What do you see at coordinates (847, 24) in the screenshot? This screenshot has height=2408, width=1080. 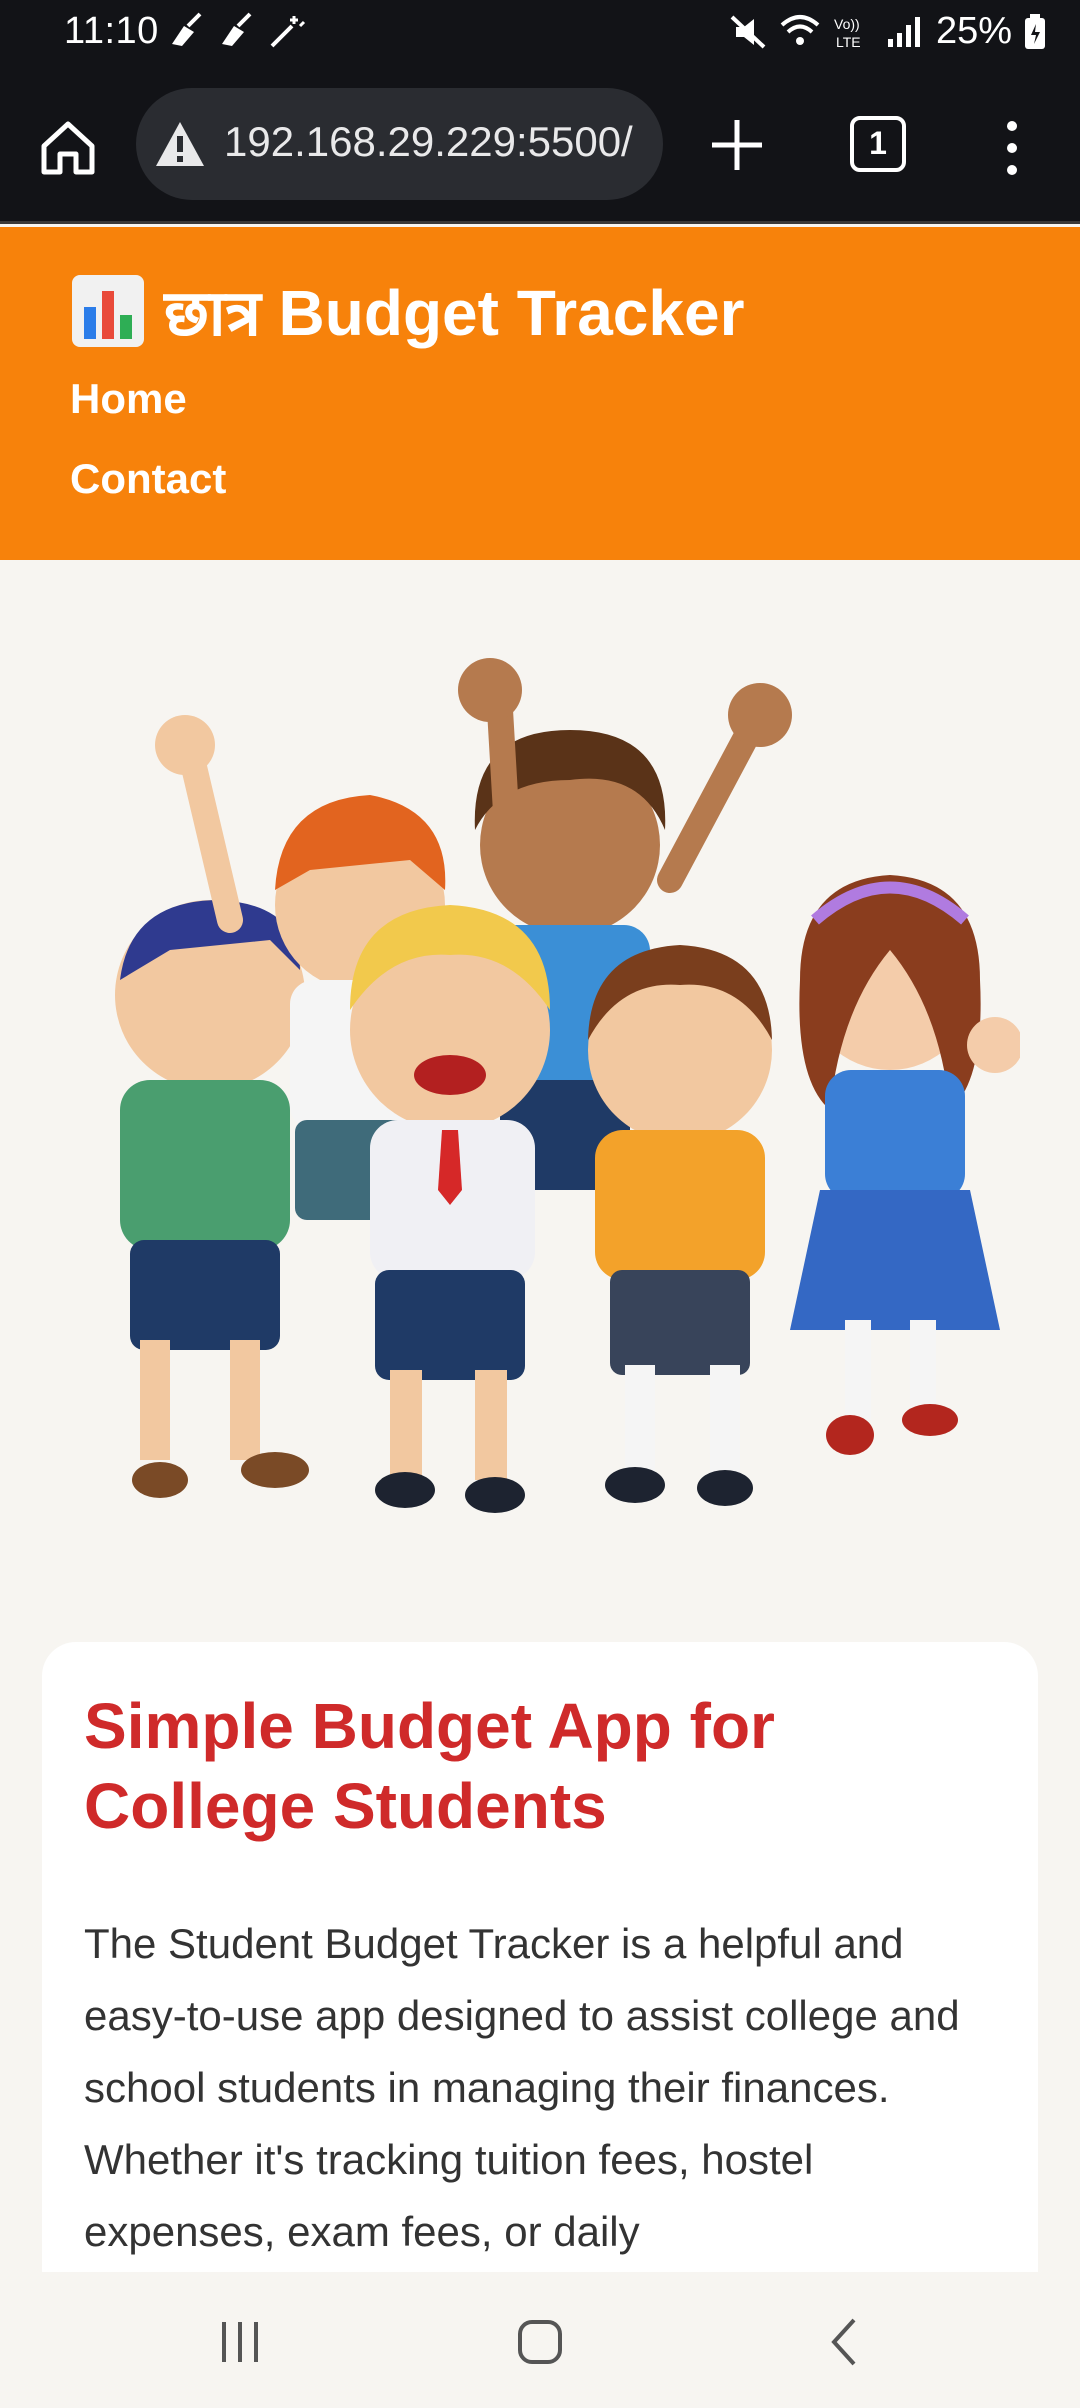 I see `svg-text: Vo))` at bounding box center [847, 24].